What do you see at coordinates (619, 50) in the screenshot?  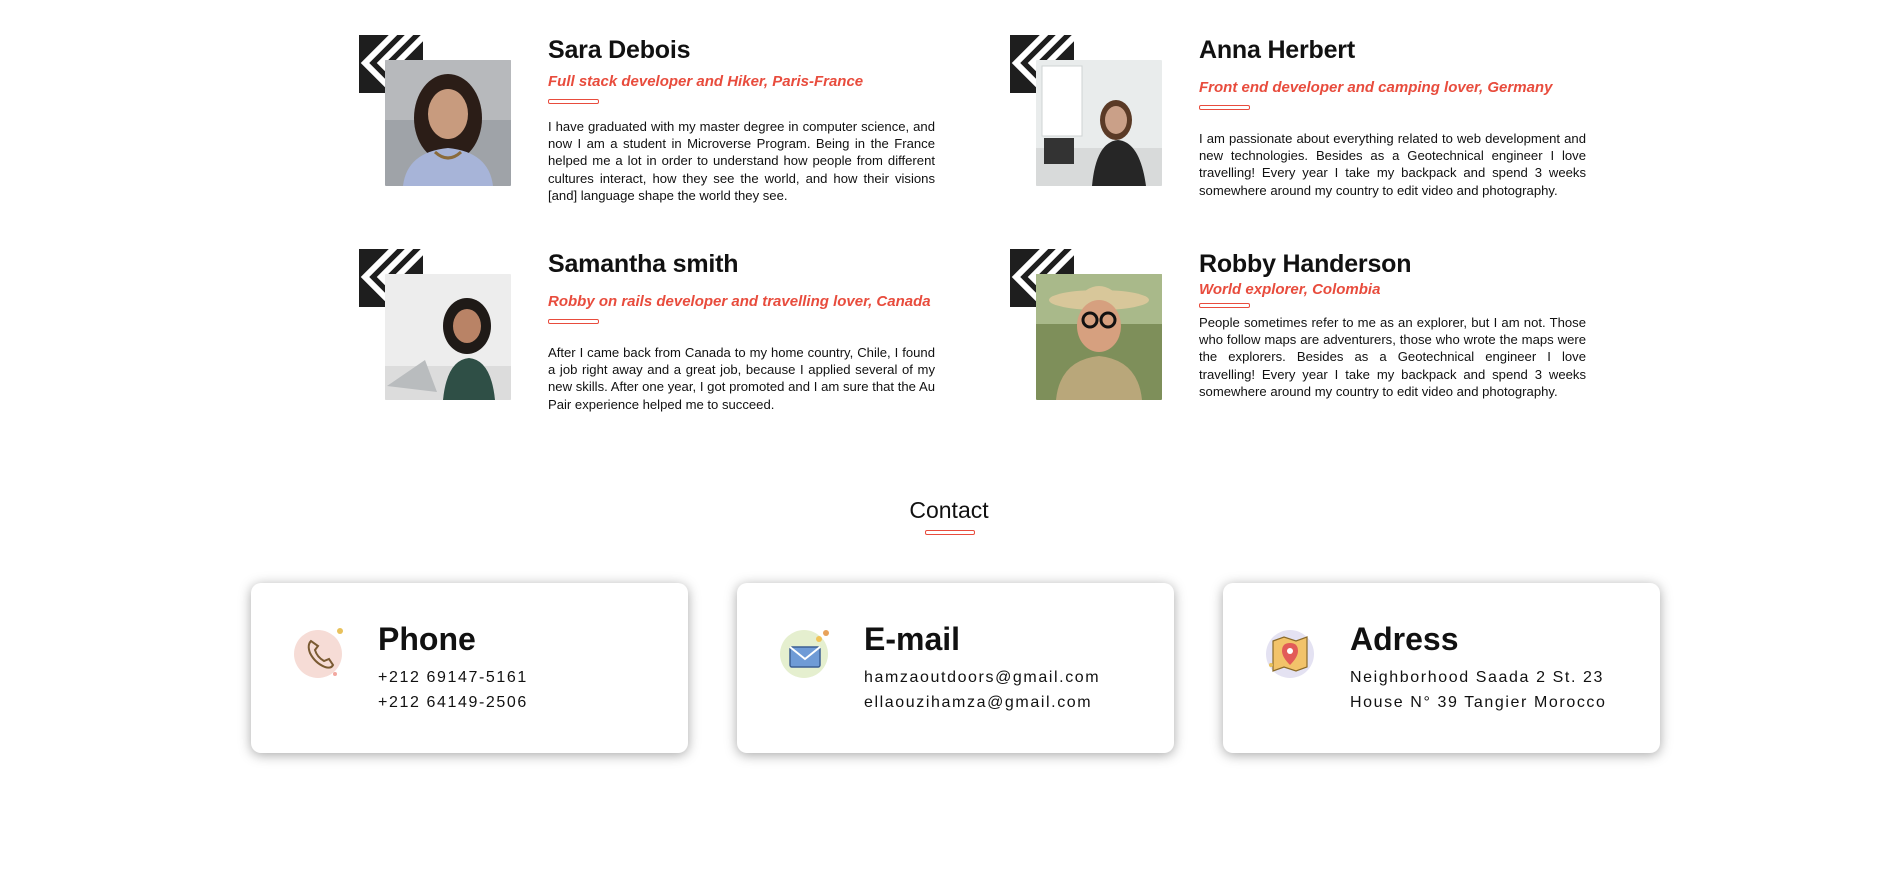 I see `speaker-name: Sara Debois` at bounding box center [619, 50].